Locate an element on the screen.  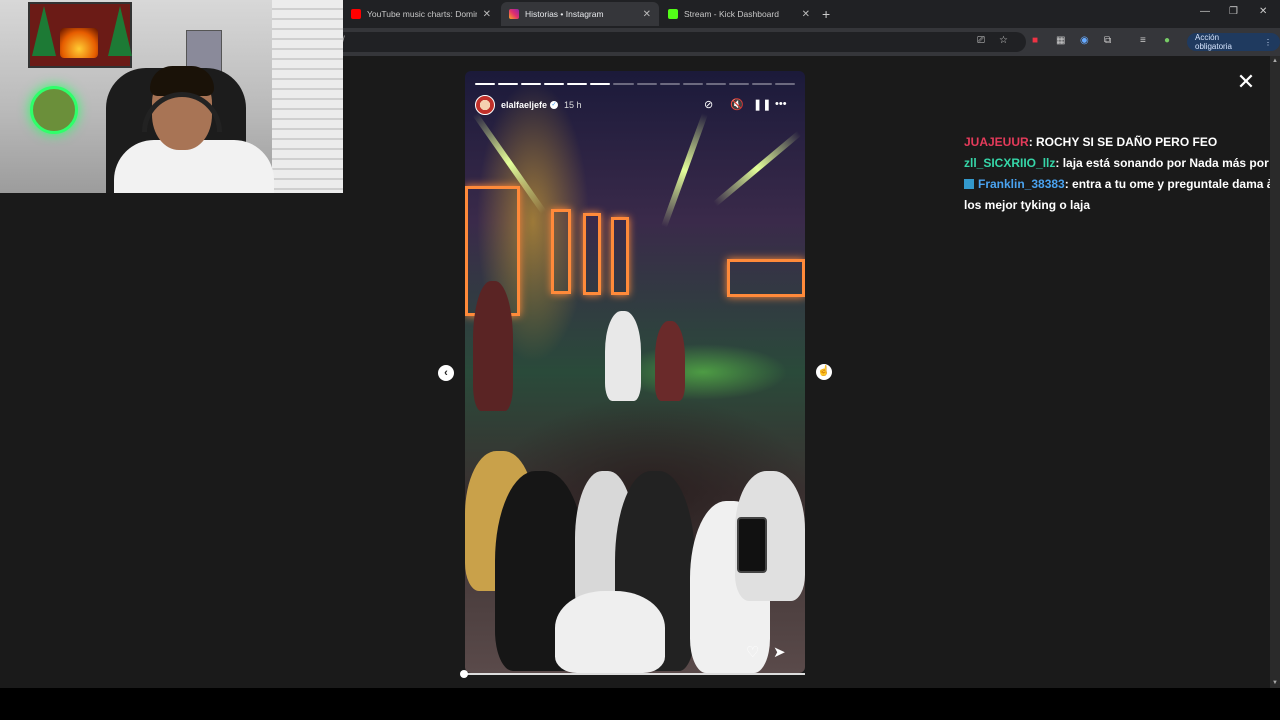
share-send-icon: ➤ is located at coordinates (779, 652).